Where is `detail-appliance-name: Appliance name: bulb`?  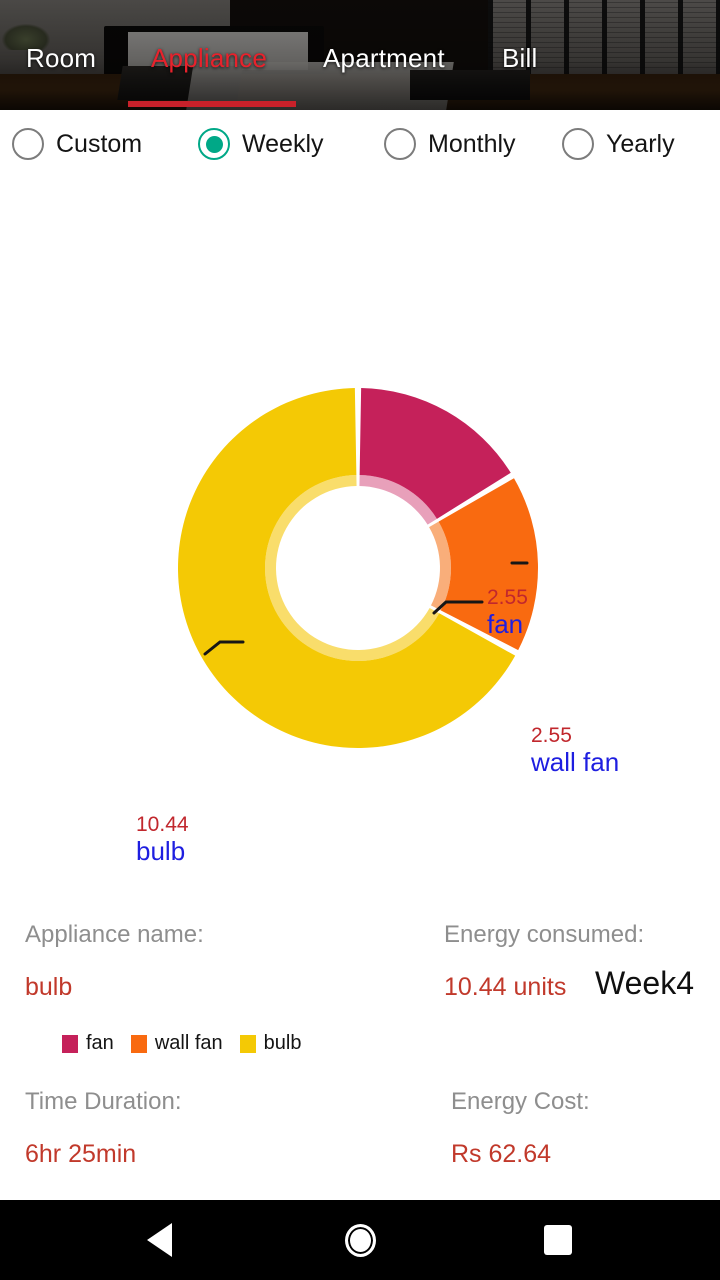 detail-appliance-name: Appliance name: bulb is located at coordinates (114, 961).